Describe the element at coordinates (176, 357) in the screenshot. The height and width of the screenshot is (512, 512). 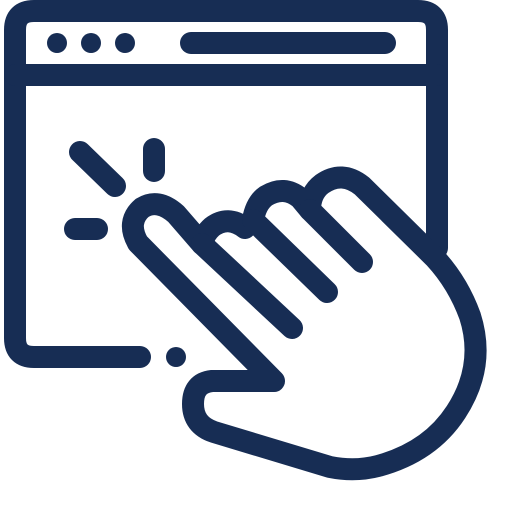
I see `separator-dot-icon` at that location.